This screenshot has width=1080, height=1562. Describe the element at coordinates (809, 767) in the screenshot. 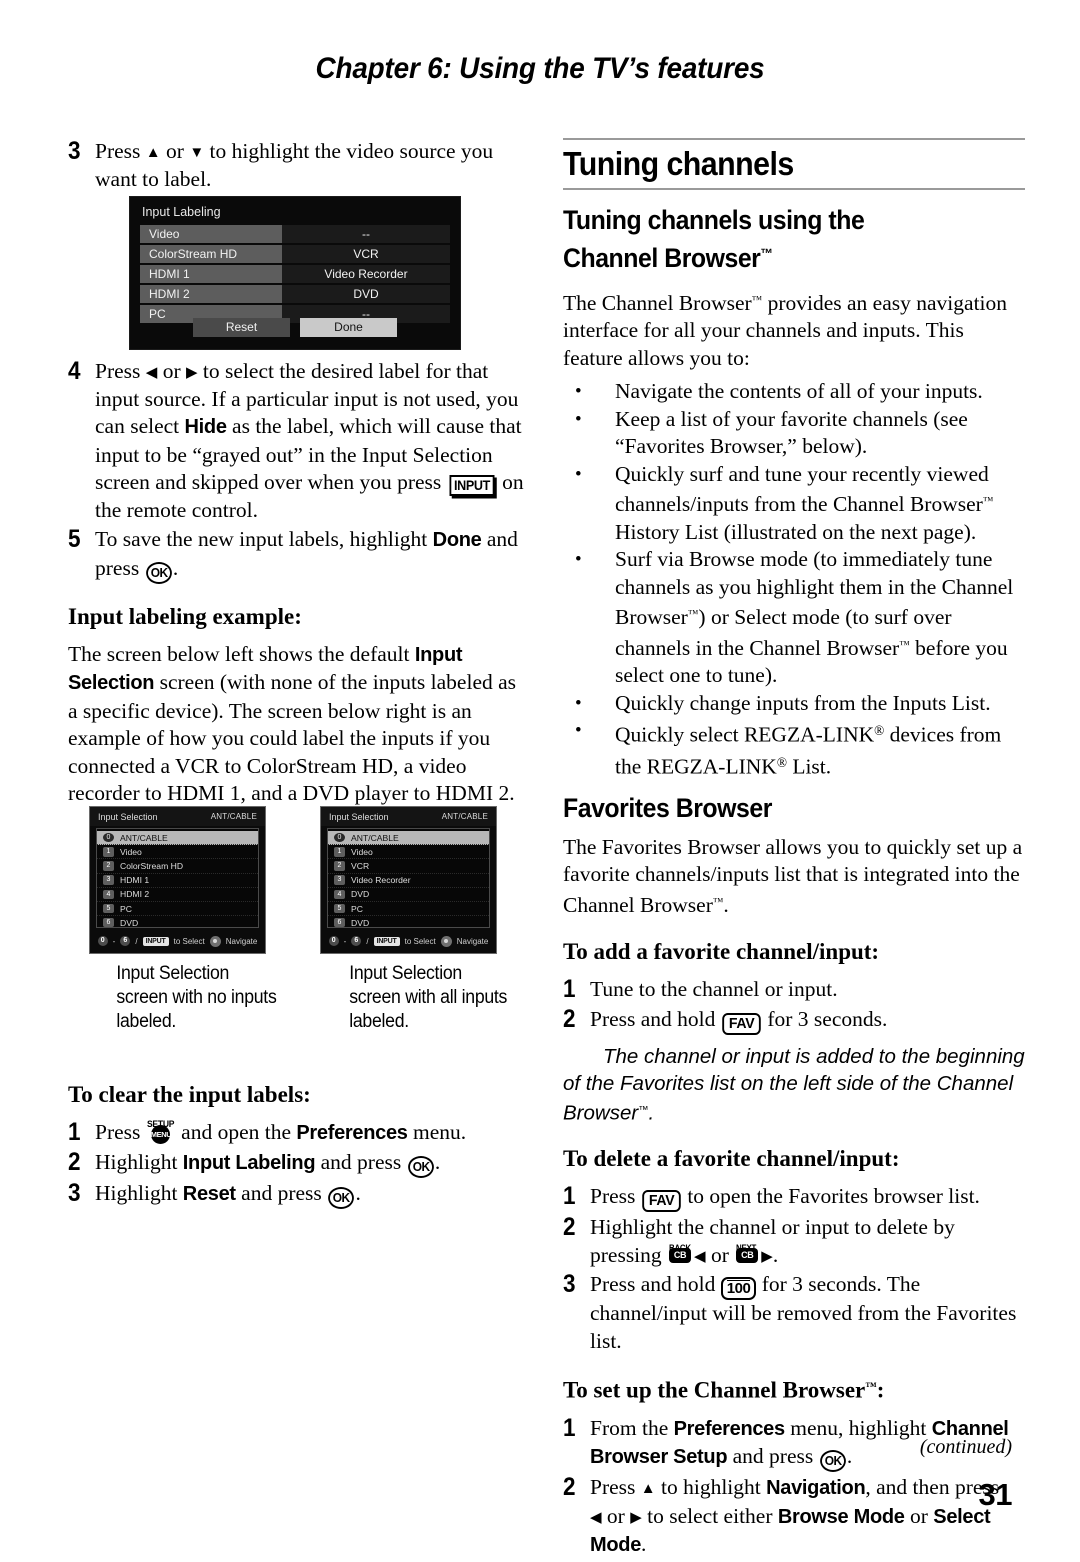

I see `bullet-5-text-3: List.` at that location.